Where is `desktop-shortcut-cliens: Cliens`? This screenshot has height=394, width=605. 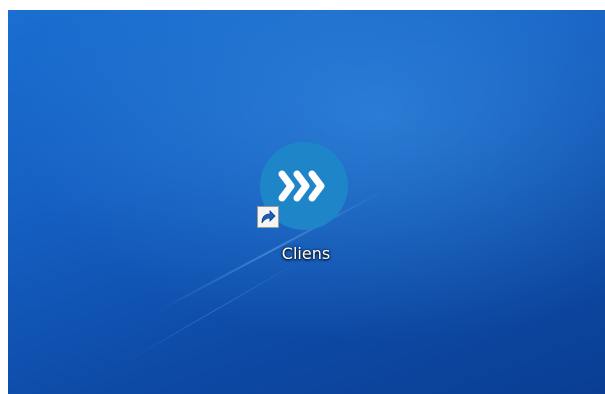 desktop-shortcut-cliens: Cliens is located at coordinates (299, 207).